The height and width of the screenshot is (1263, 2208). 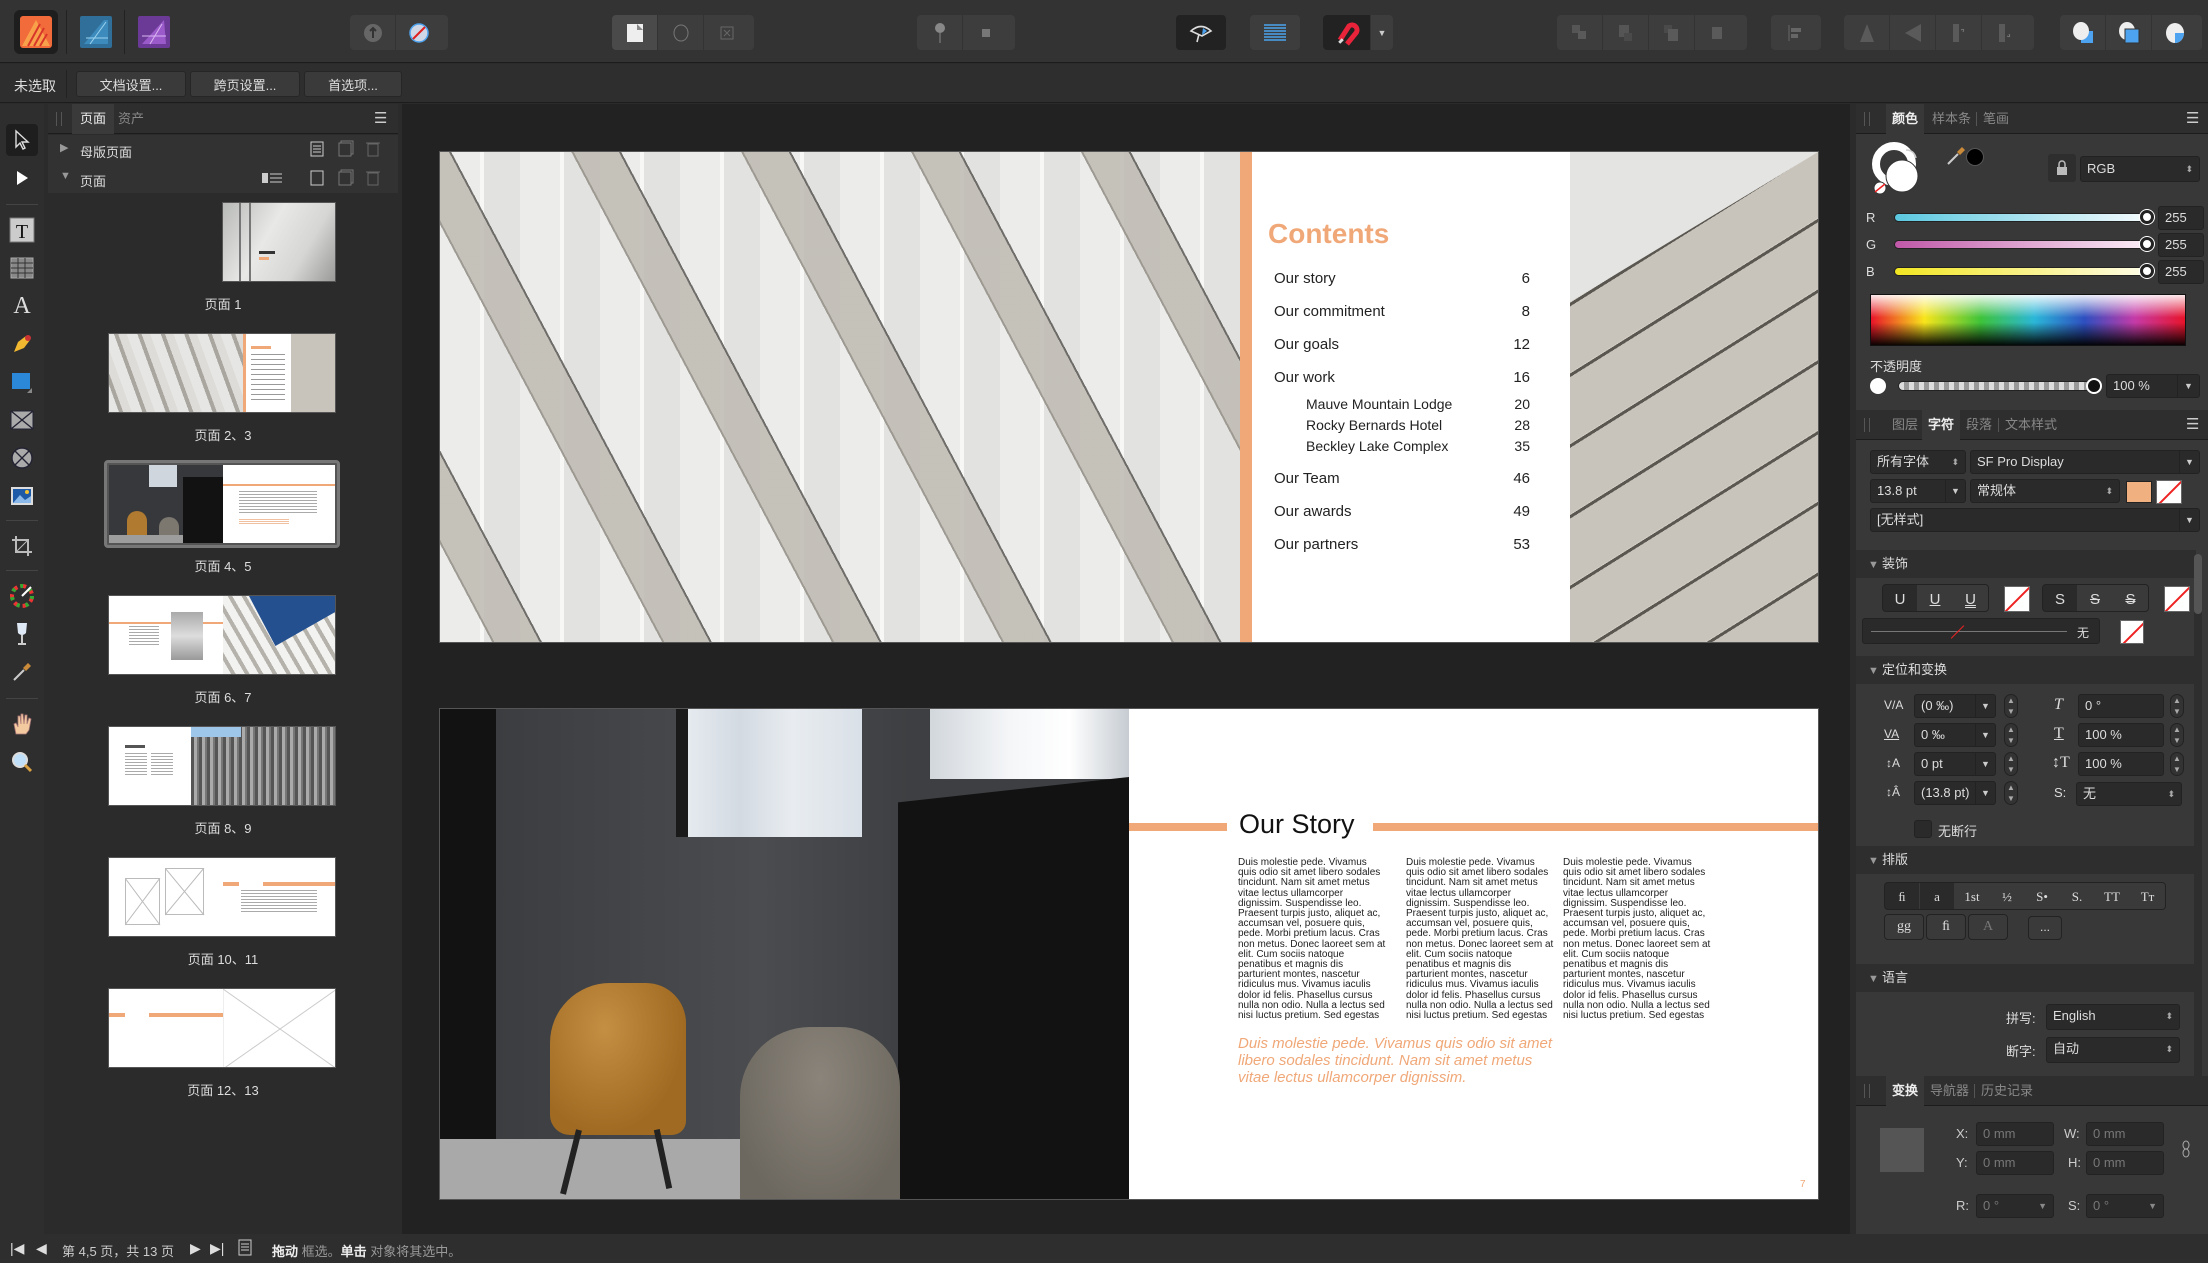 What do you see at coordinates (2177, 735) in the screenshot?
I see `horizontal-scale-stepper: ▲ ▼` at bounding box center [2177, 735].